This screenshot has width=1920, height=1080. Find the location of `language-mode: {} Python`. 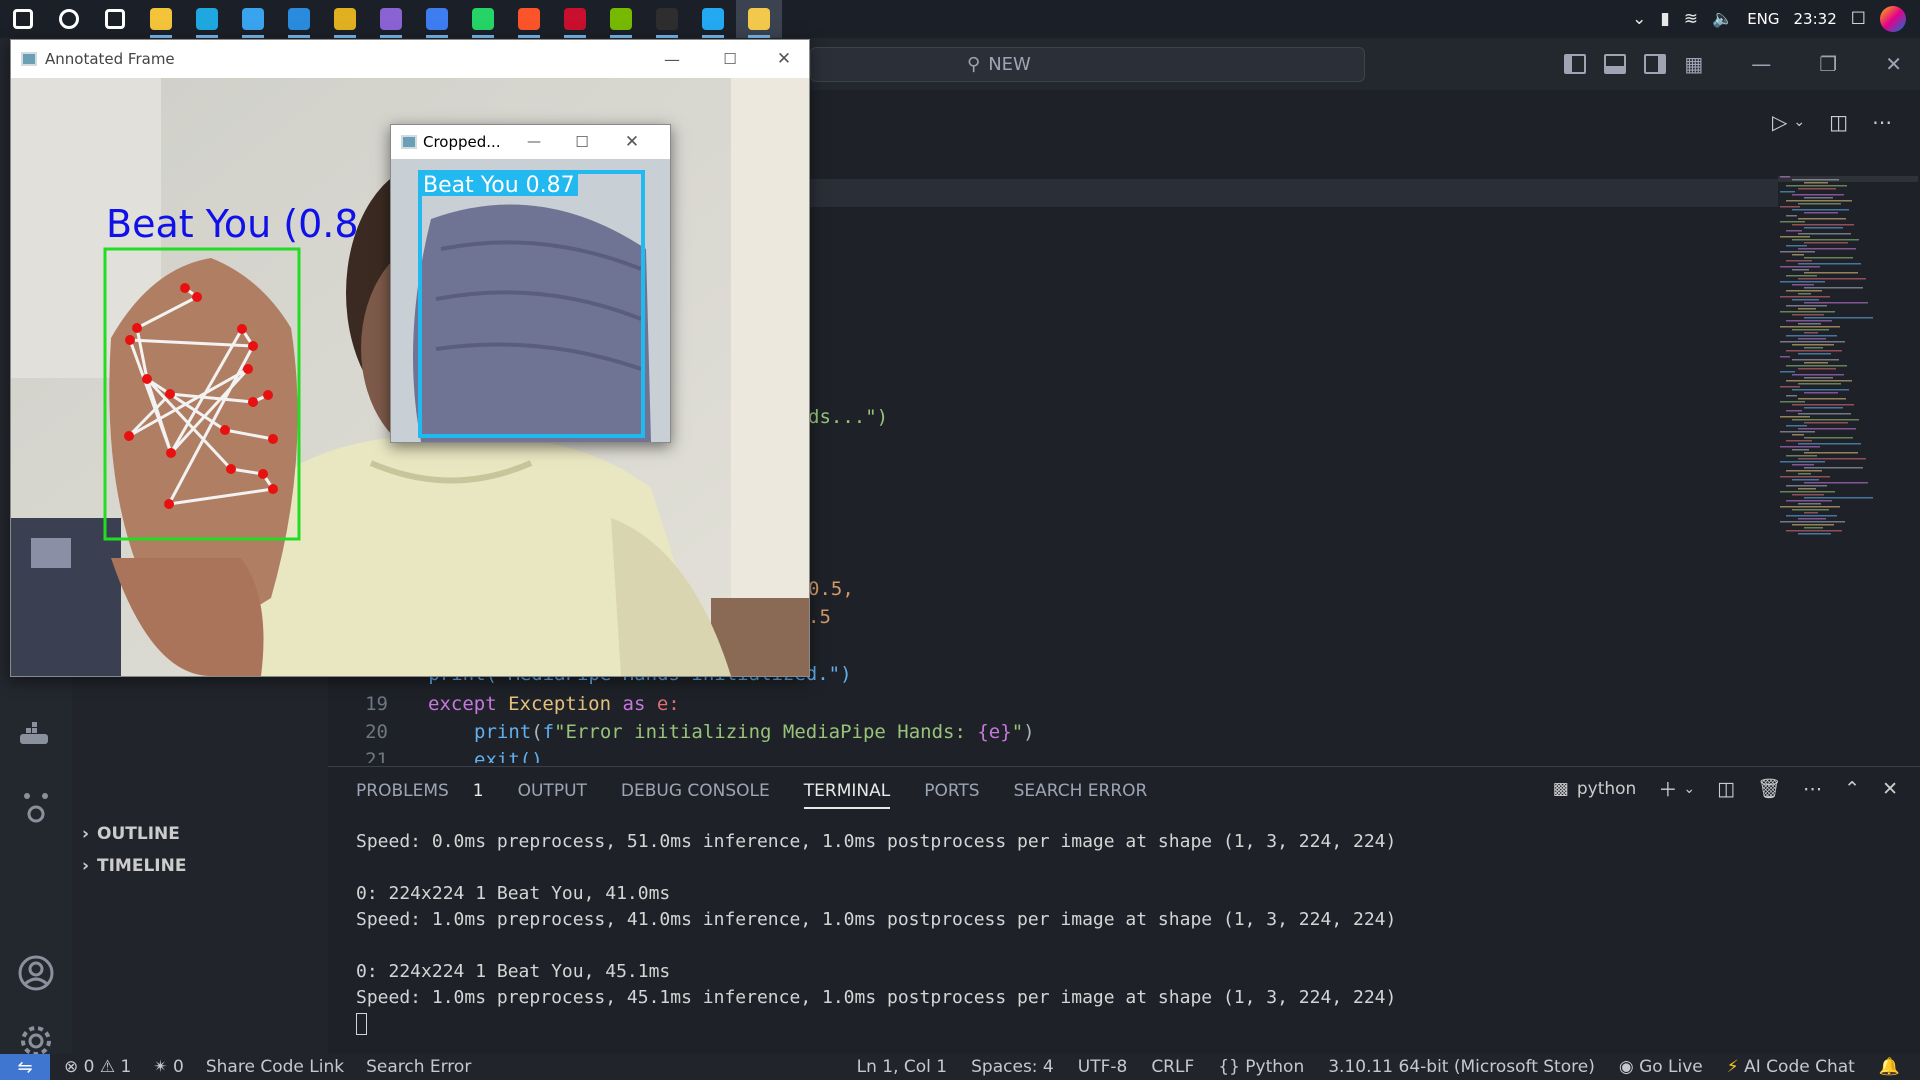

language-mode: {} Python is located at coordinates (1261, 1067).